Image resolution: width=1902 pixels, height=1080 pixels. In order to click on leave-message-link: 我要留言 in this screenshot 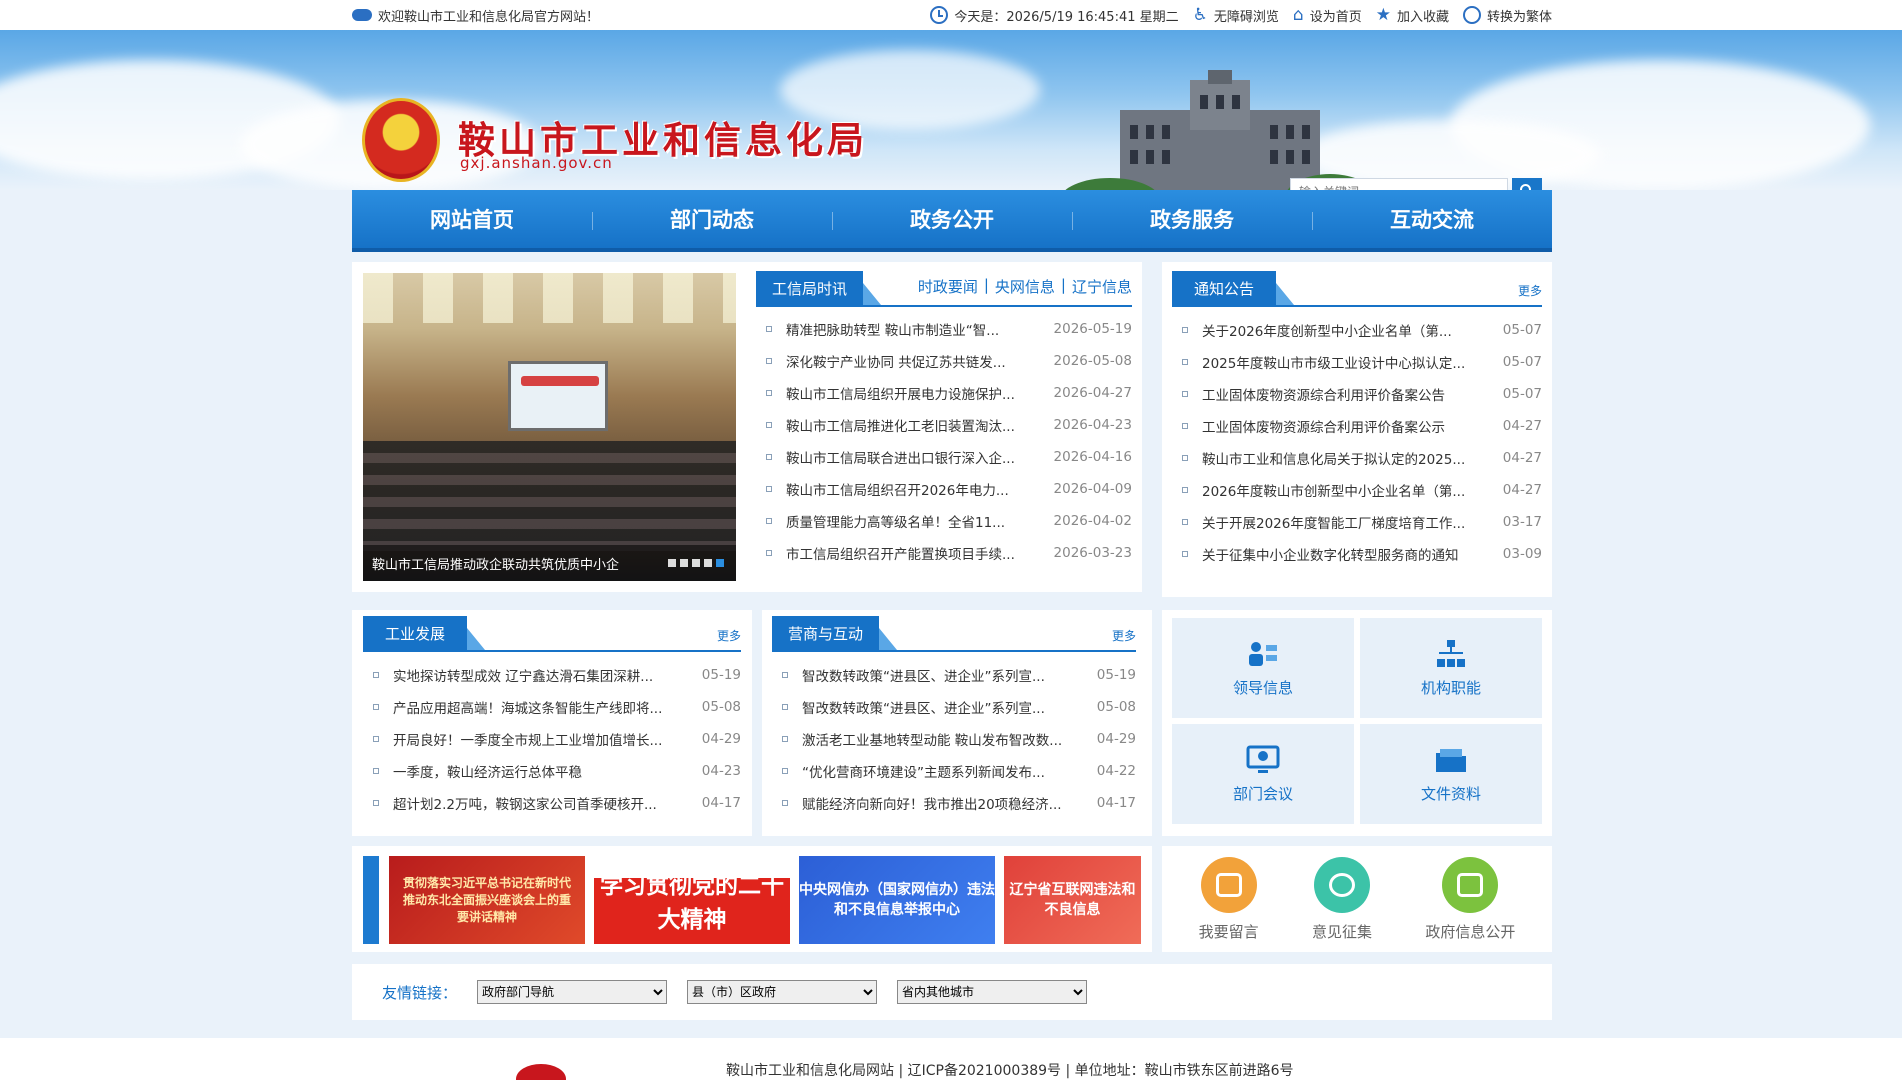, I will do `click(1229, 899)`.